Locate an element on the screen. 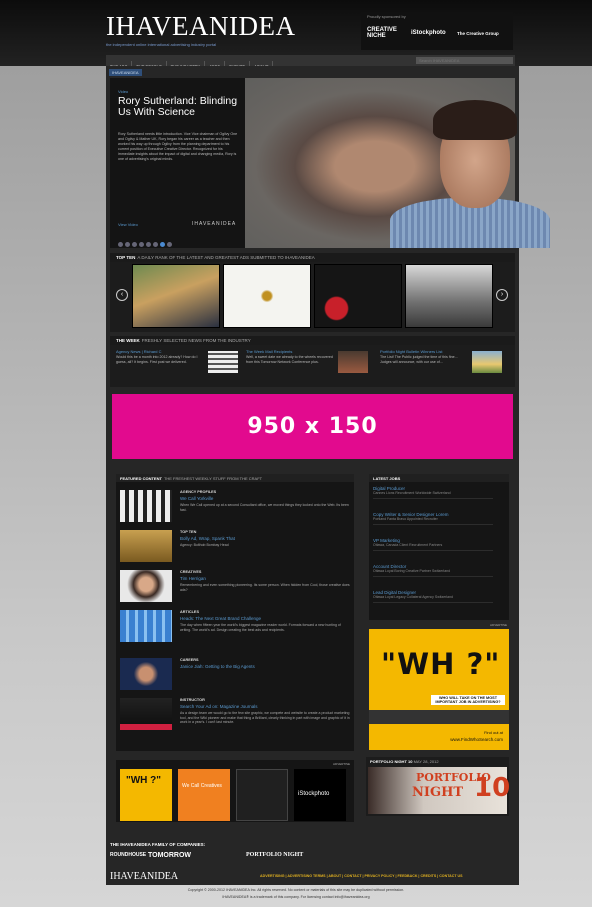  pn-word-night: NIGHT is located at coordinates (438, 792).